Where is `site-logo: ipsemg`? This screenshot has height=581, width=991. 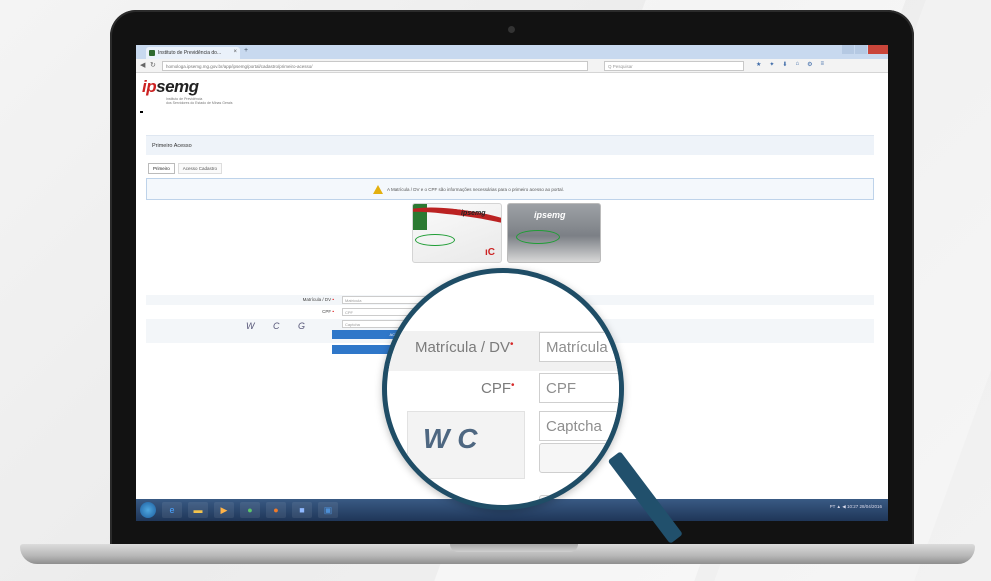
site-logo: ipsemg is located at coordinates (170, 87).